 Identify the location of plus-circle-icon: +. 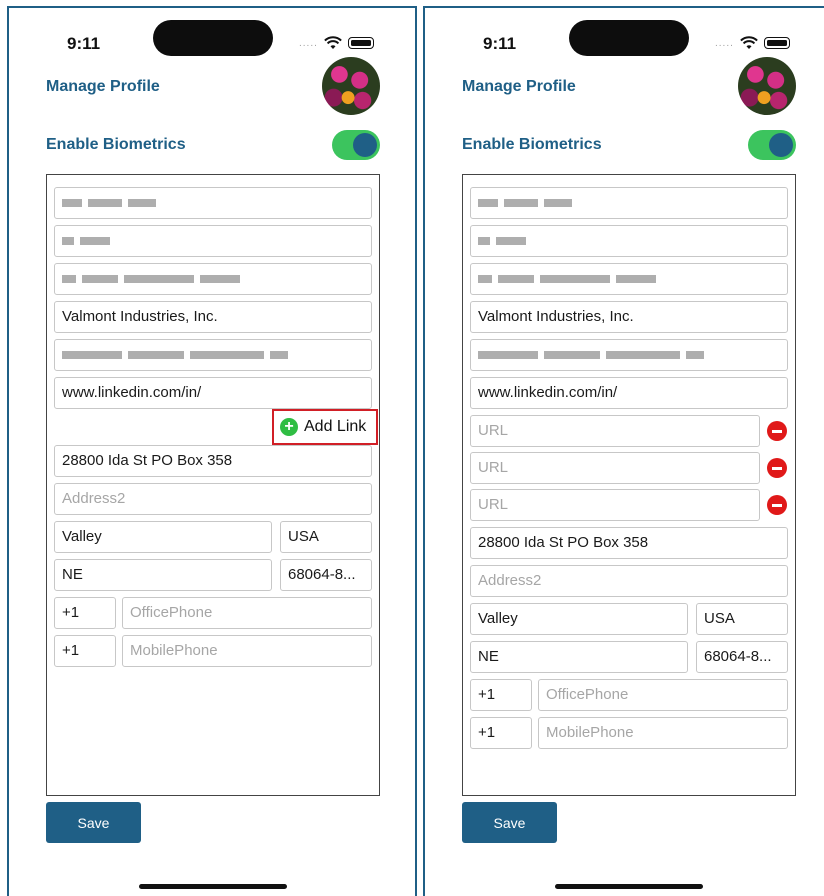
(289, 427).